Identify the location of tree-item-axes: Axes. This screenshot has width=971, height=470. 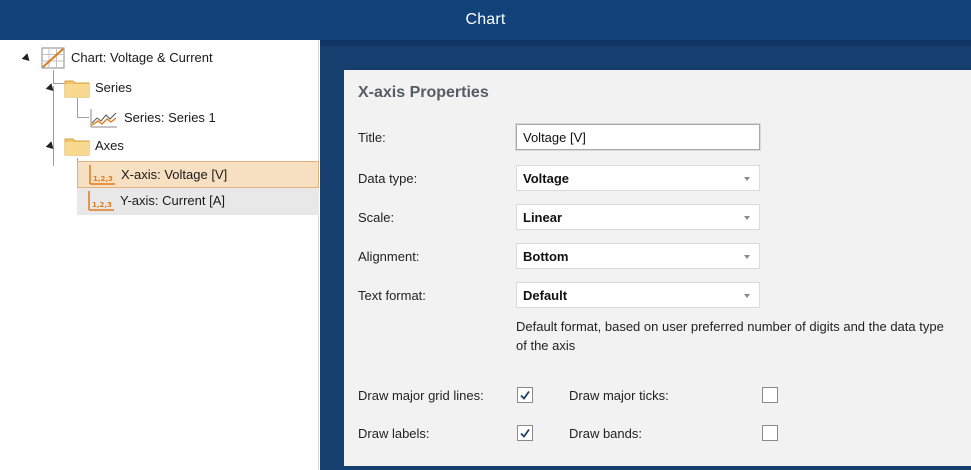
(159, 146).